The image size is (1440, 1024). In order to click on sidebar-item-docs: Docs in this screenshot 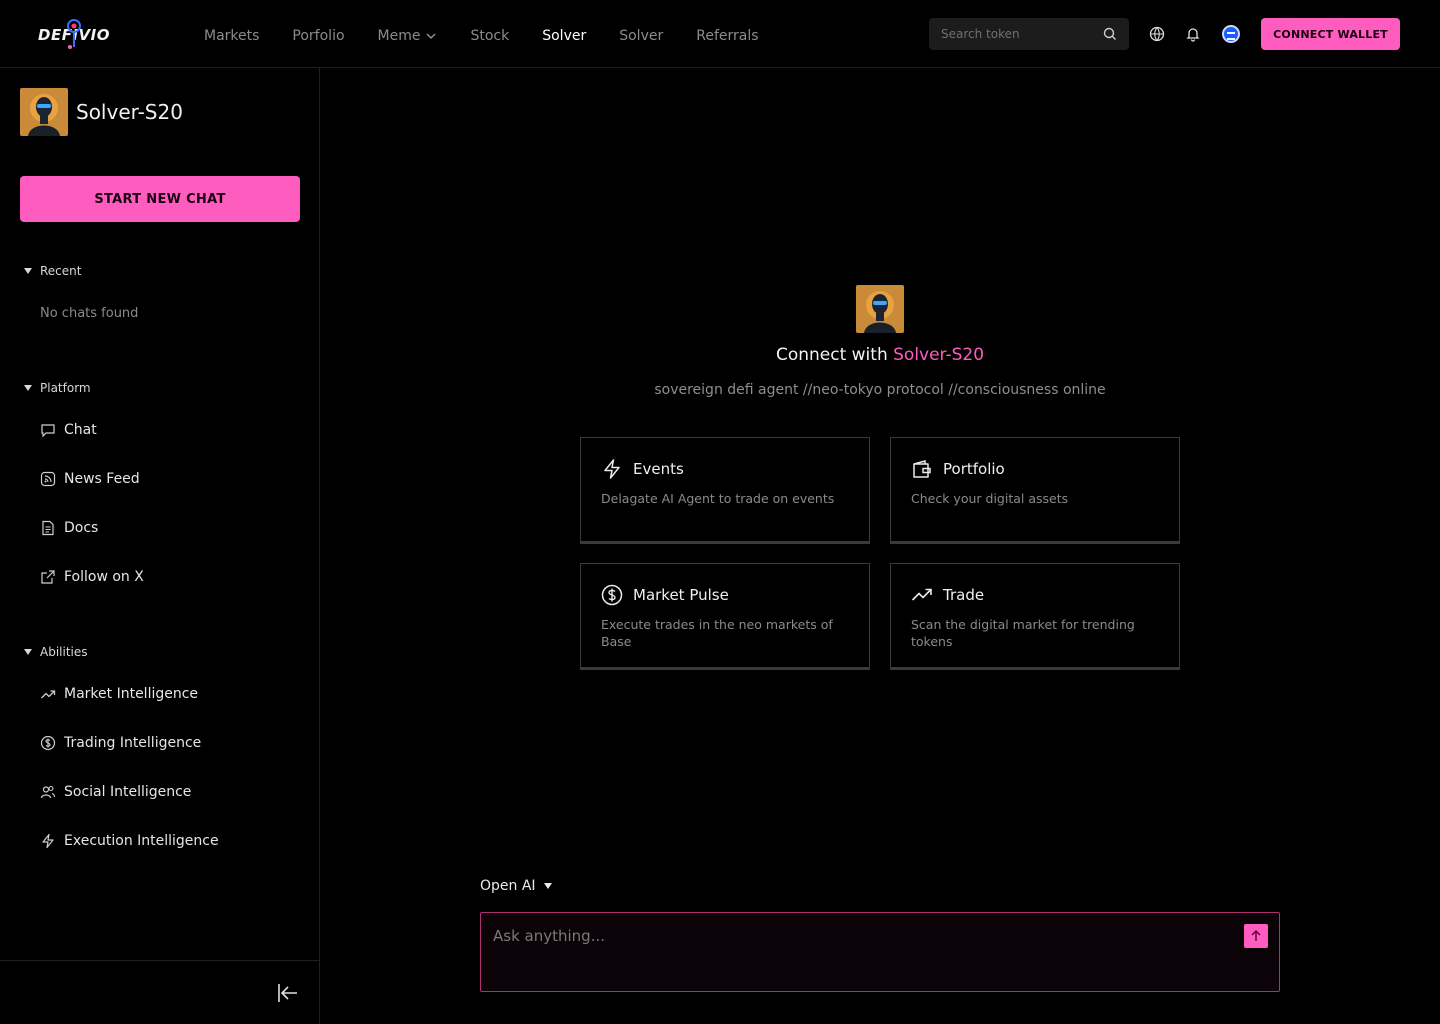, I will do `click(69, 528)`.